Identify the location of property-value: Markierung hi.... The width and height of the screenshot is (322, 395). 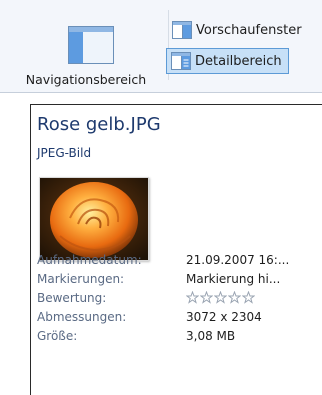
(233, 279).